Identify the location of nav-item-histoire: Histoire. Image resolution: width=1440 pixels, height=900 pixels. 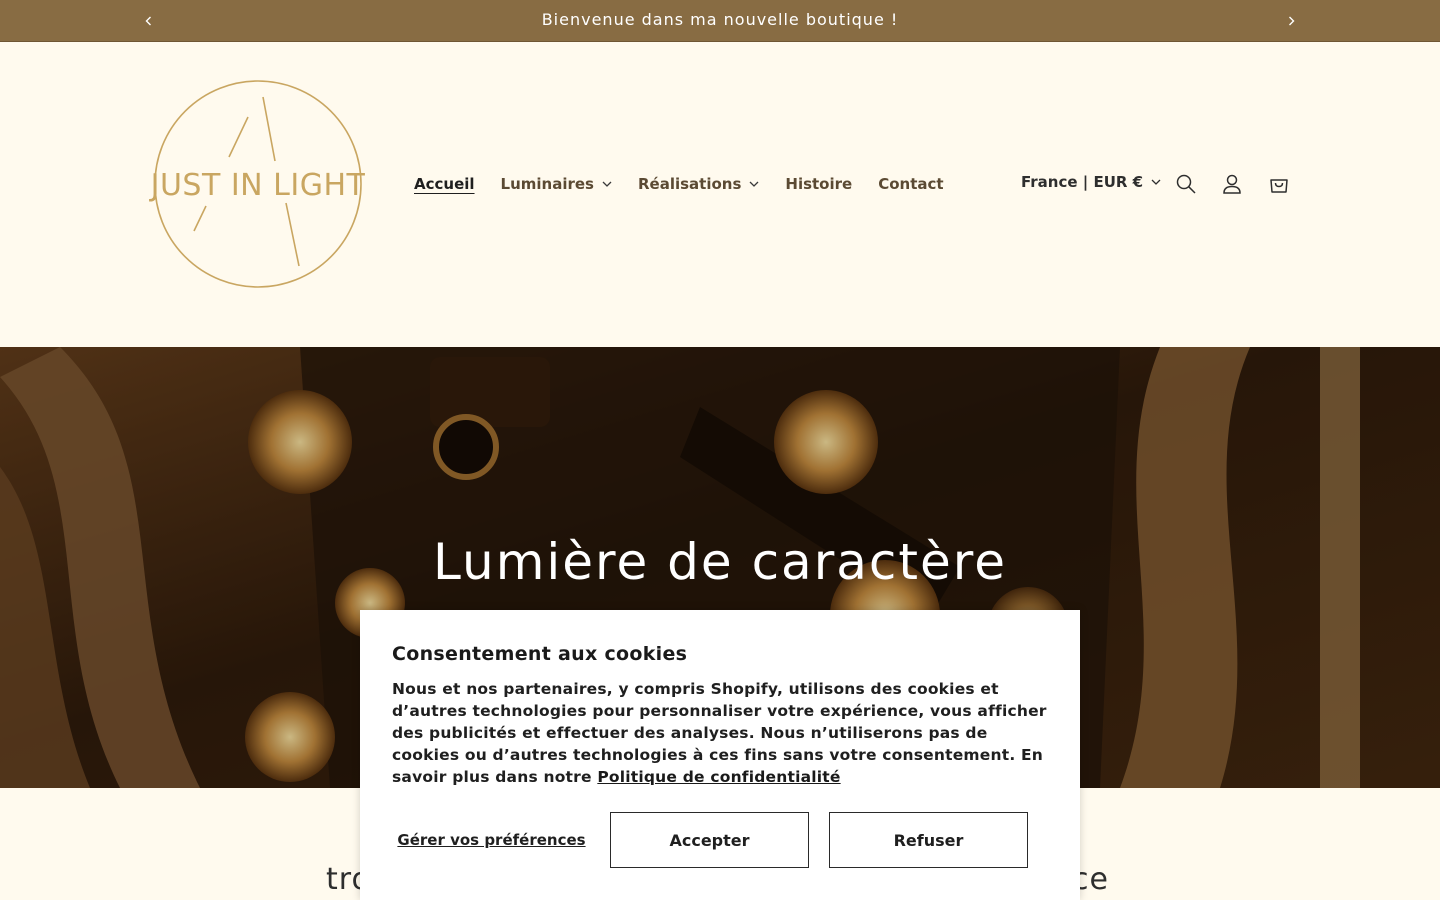
(818, 184).